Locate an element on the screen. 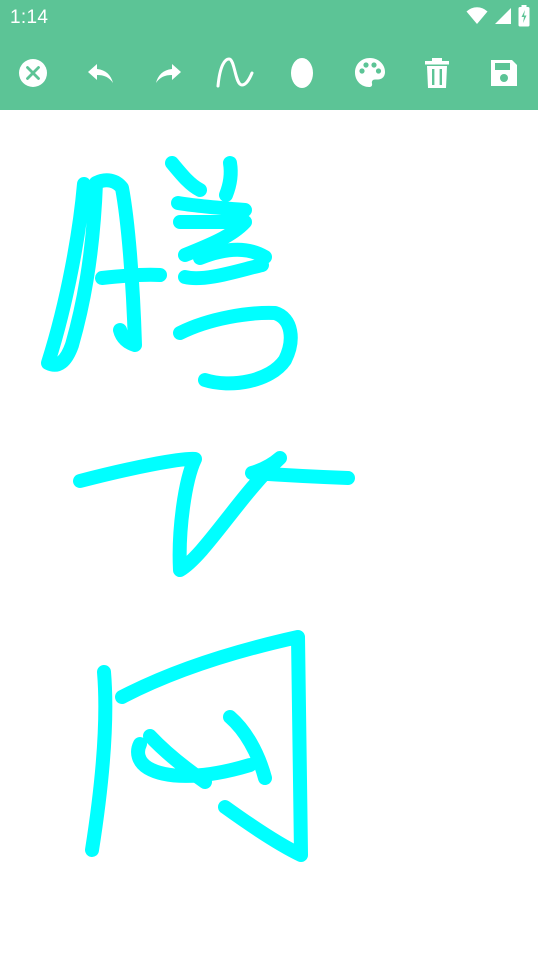  undo-button is located at coordinates (101, 73).